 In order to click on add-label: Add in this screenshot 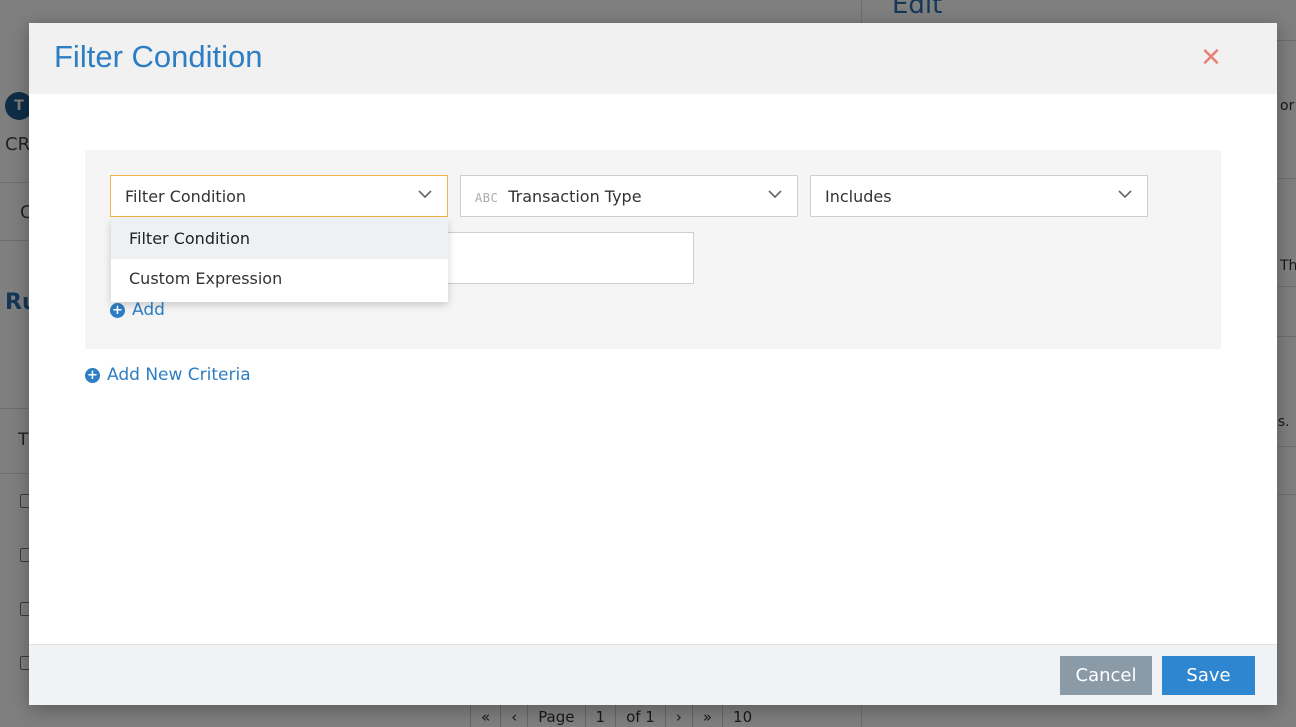, I will do `click(148, 310)`.